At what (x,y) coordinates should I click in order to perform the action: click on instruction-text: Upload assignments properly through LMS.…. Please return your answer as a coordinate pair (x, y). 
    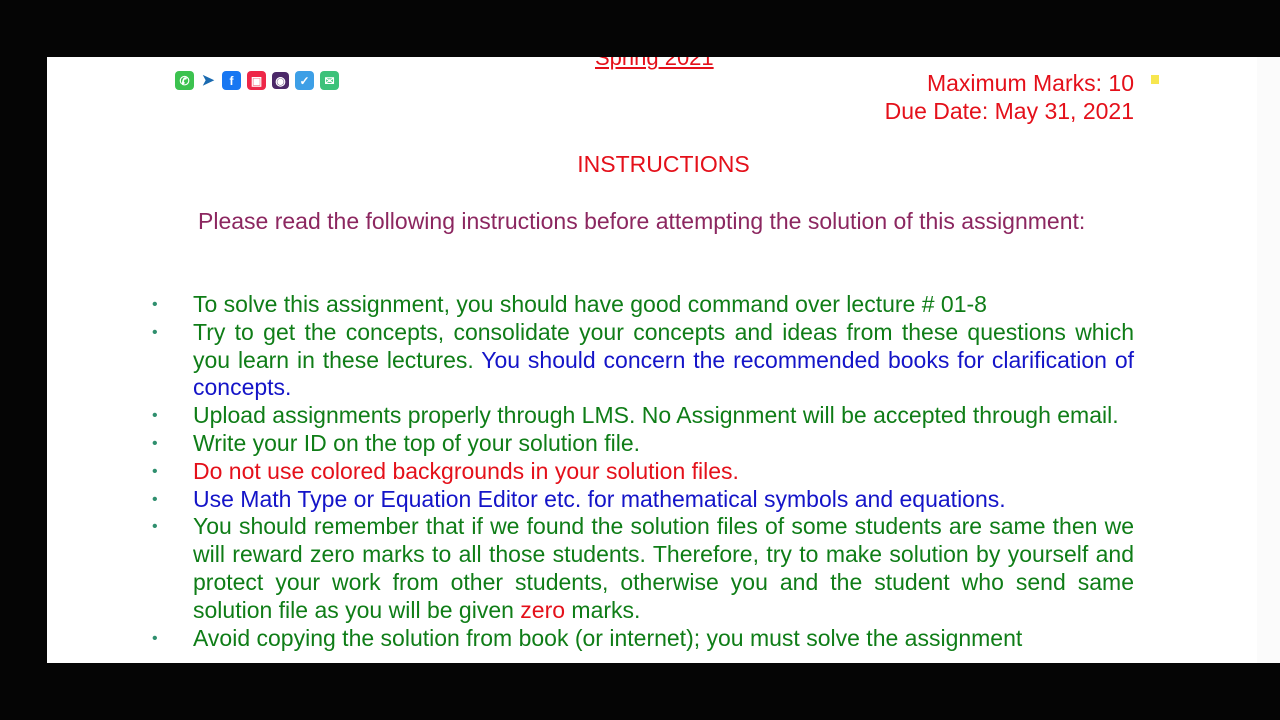
    Looking at the image, I should click on (656, 415).